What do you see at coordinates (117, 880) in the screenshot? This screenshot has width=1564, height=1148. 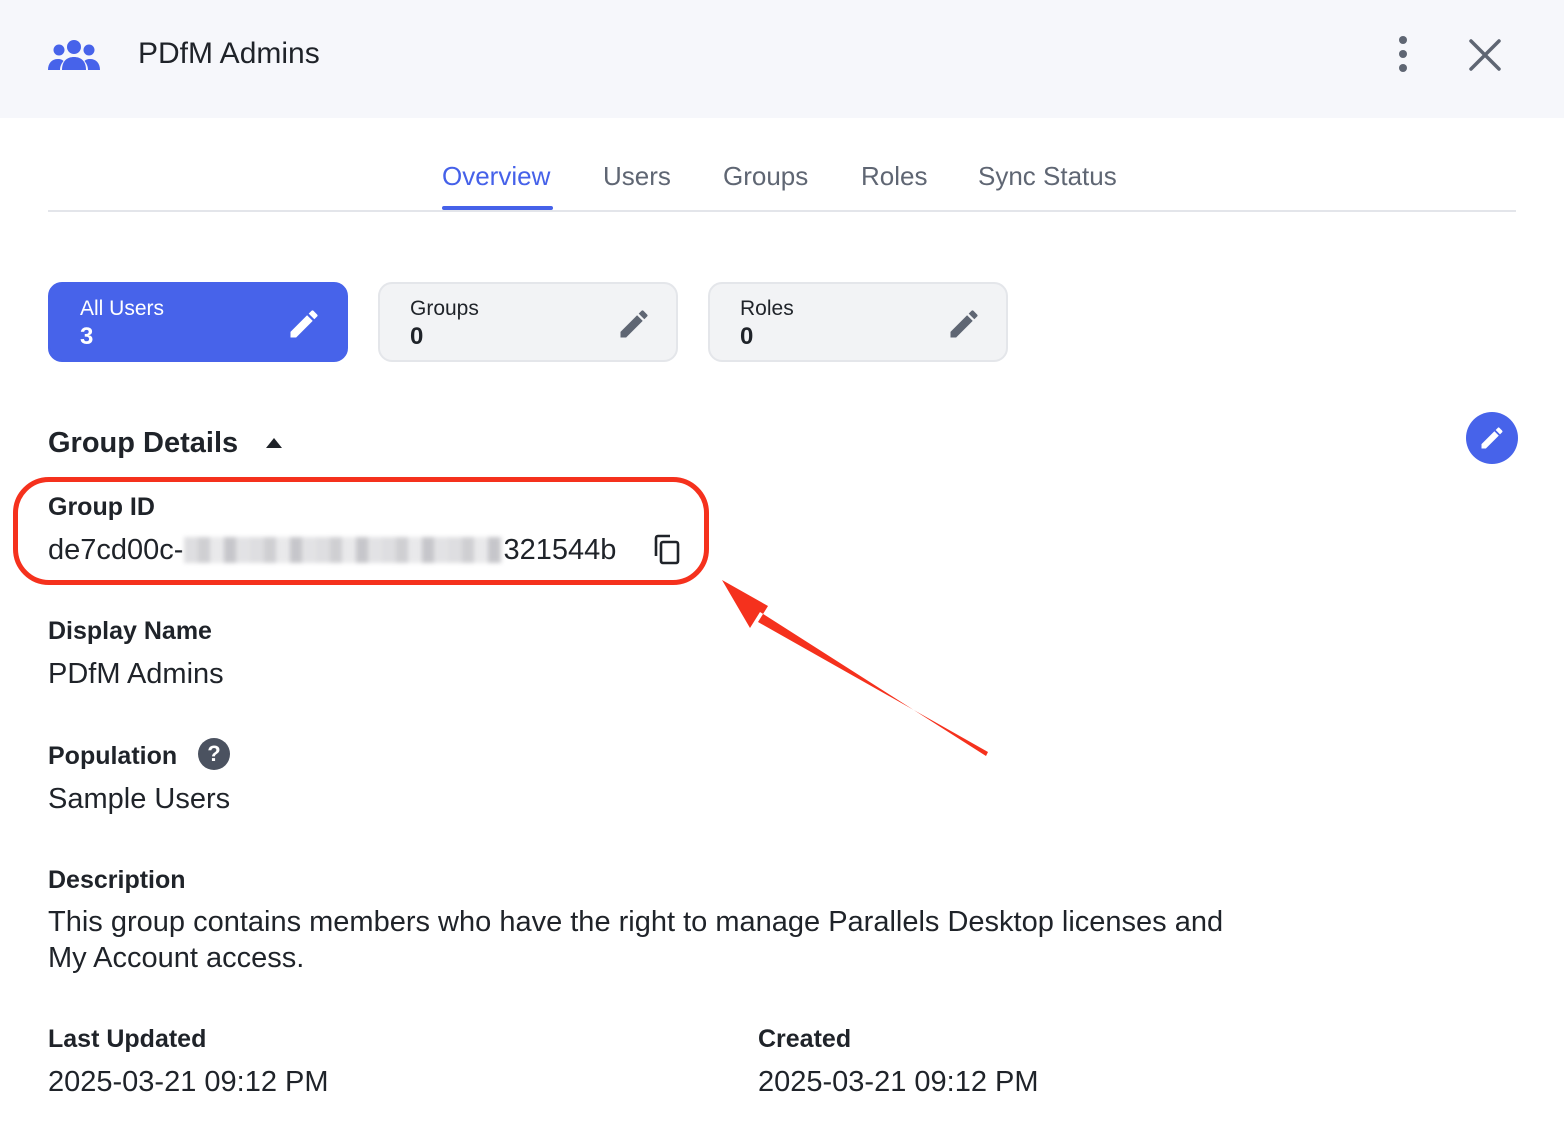 I see `description-label: Description` at bounding box center [117, 880].